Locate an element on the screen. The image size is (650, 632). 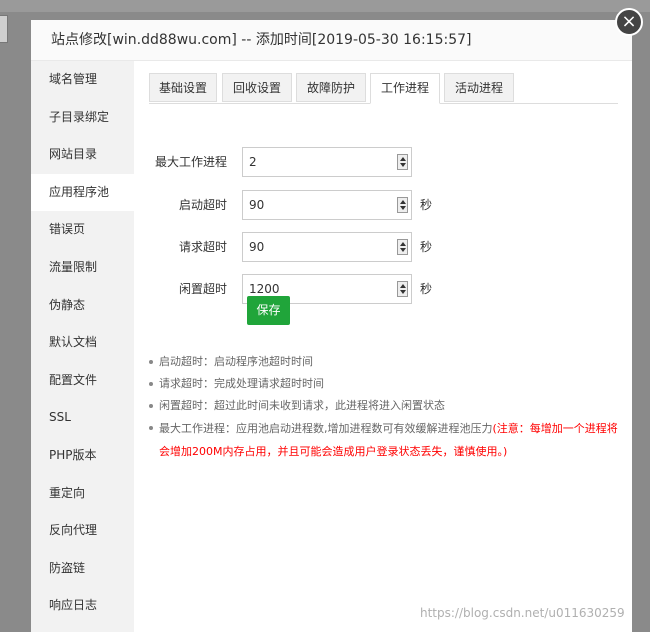
tab-failure-protection: 故障防护 is located at coordinates (331, 87).